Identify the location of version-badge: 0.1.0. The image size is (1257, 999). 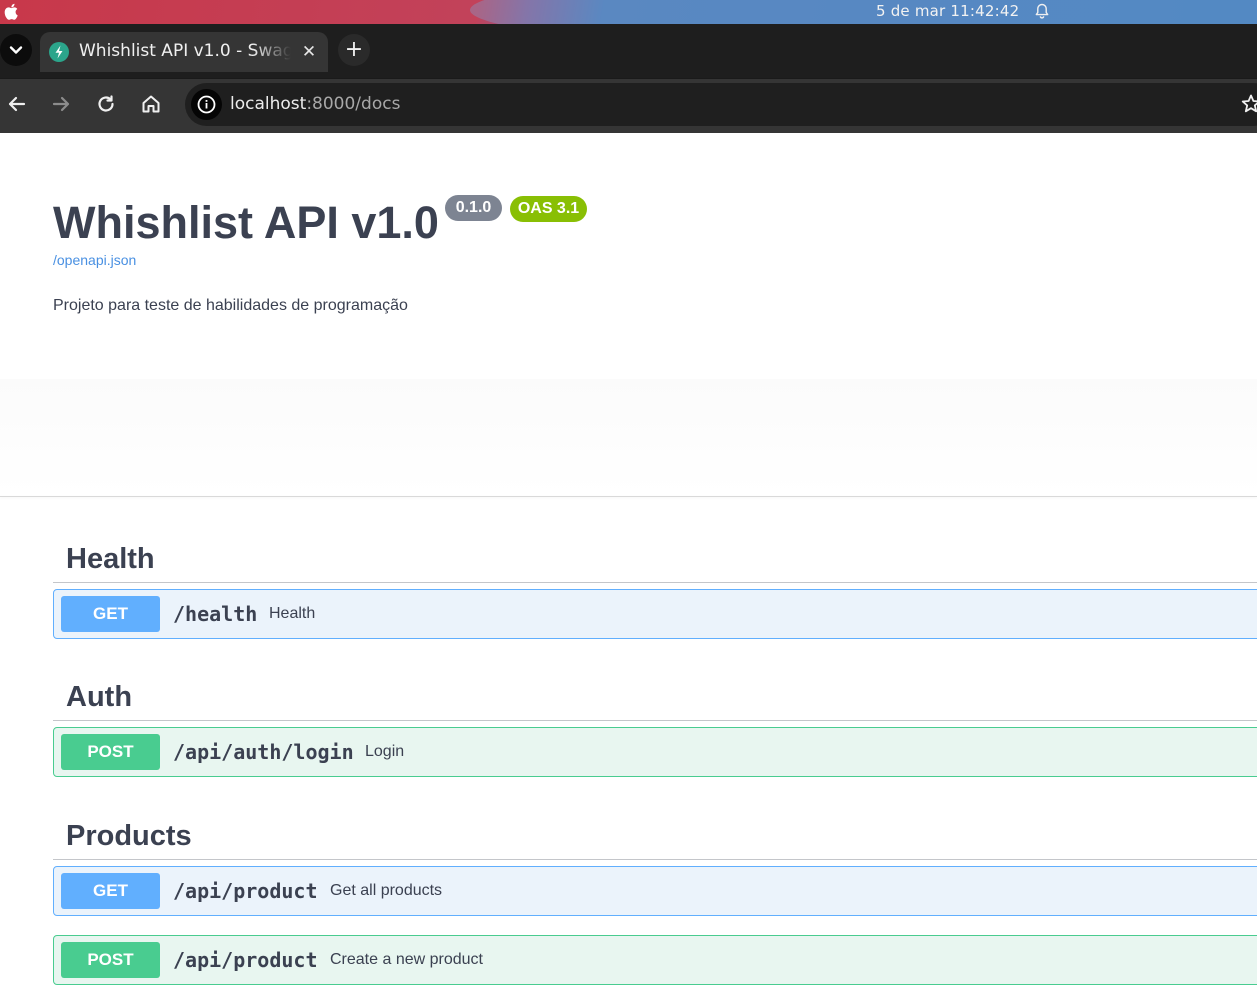
(473, 208).